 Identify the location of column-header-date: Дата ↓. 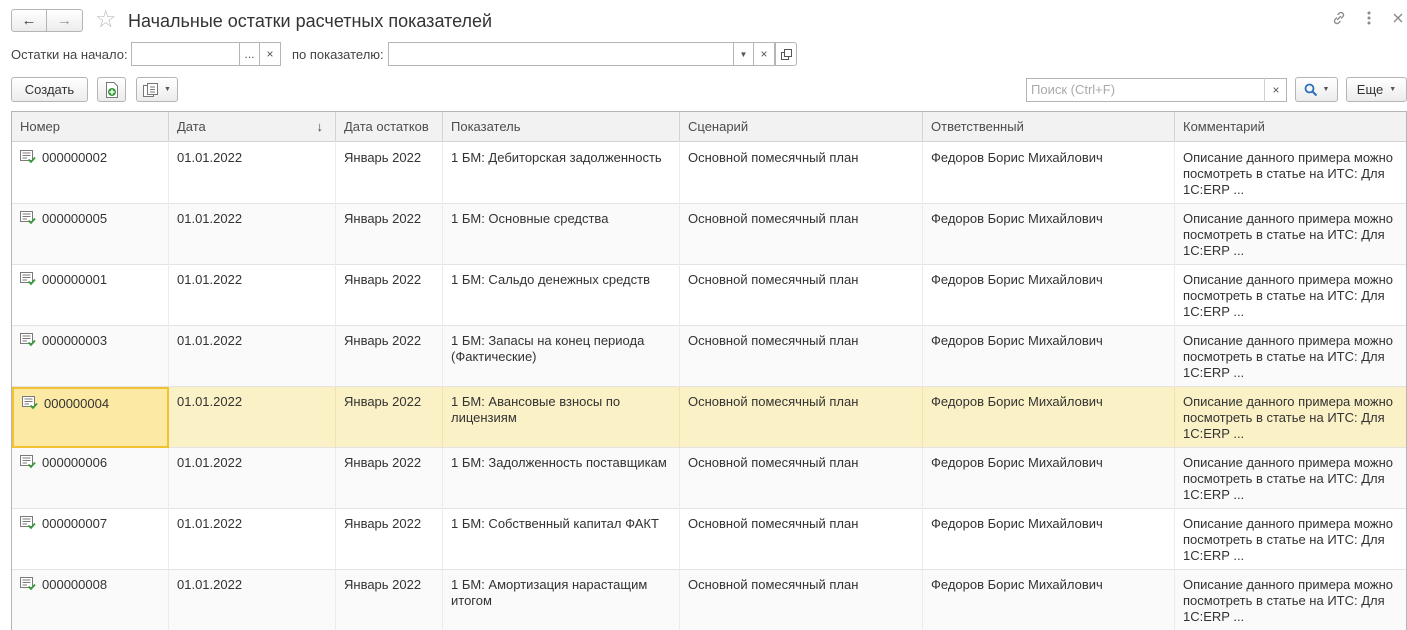
(252, 127).